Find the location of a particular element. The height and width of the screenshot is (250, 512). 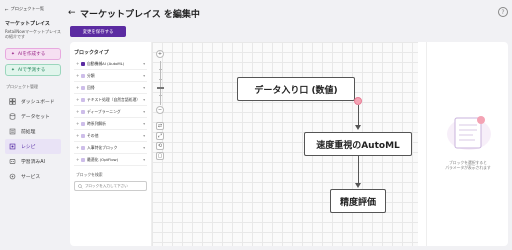

block-item-regression: + 回帰 ▾ is located at coordinates (110, 88).